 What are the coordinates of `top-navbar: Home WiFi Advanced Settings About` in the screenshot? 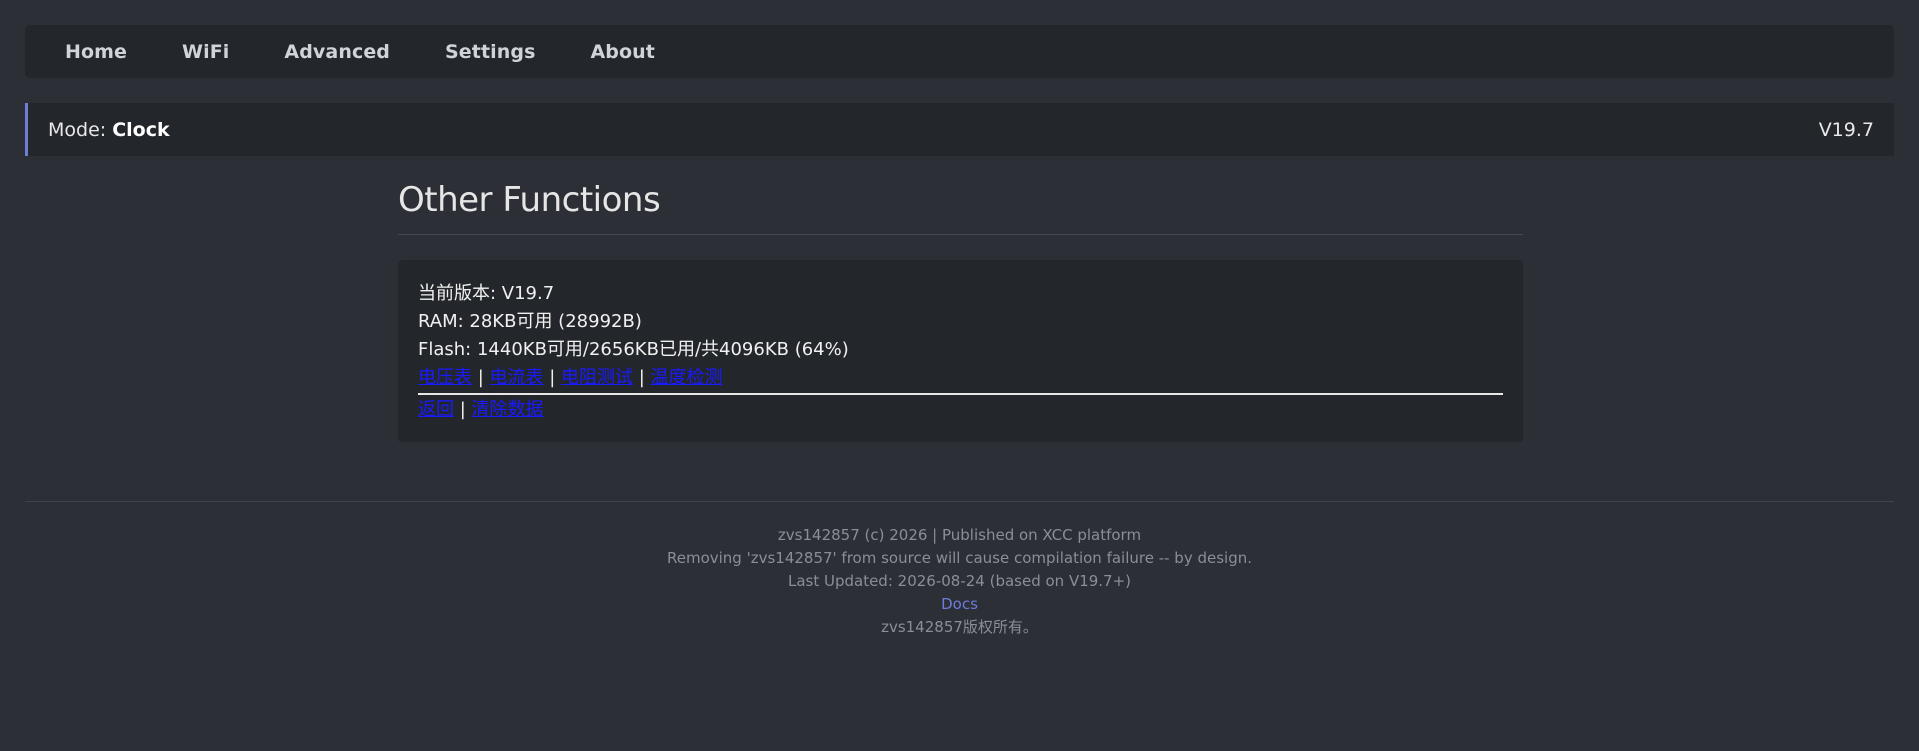 It's located at (959, 51).